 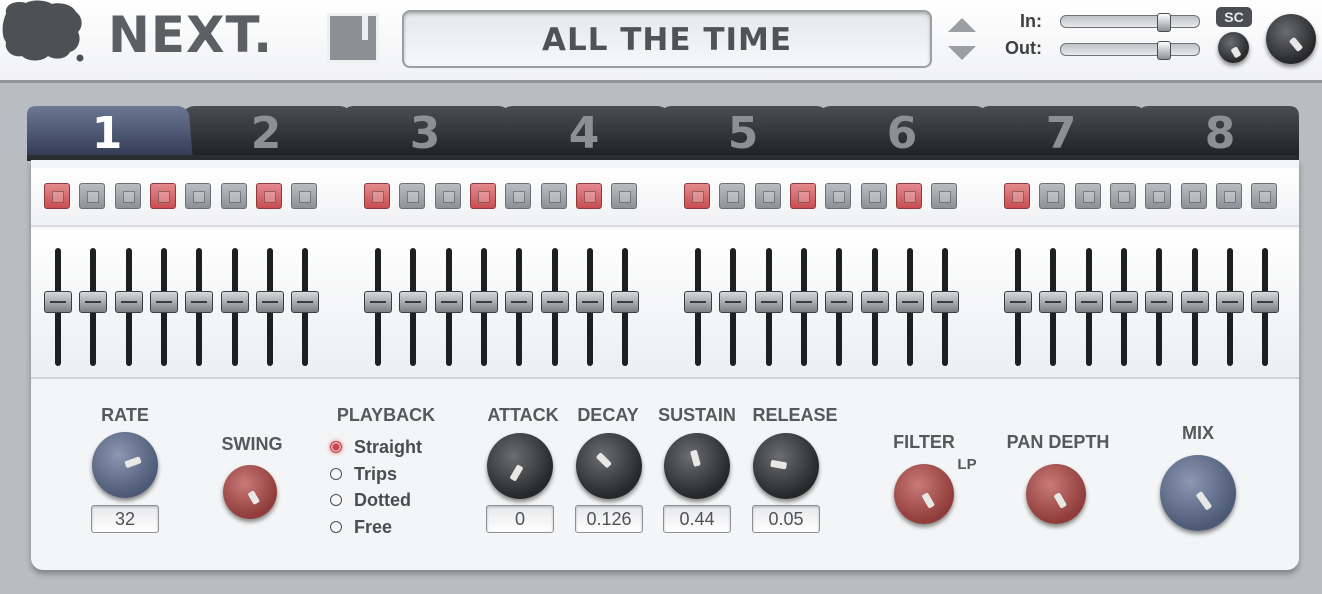 I want to click on playback-option-straight: Straight, so click(x=385, y=448).